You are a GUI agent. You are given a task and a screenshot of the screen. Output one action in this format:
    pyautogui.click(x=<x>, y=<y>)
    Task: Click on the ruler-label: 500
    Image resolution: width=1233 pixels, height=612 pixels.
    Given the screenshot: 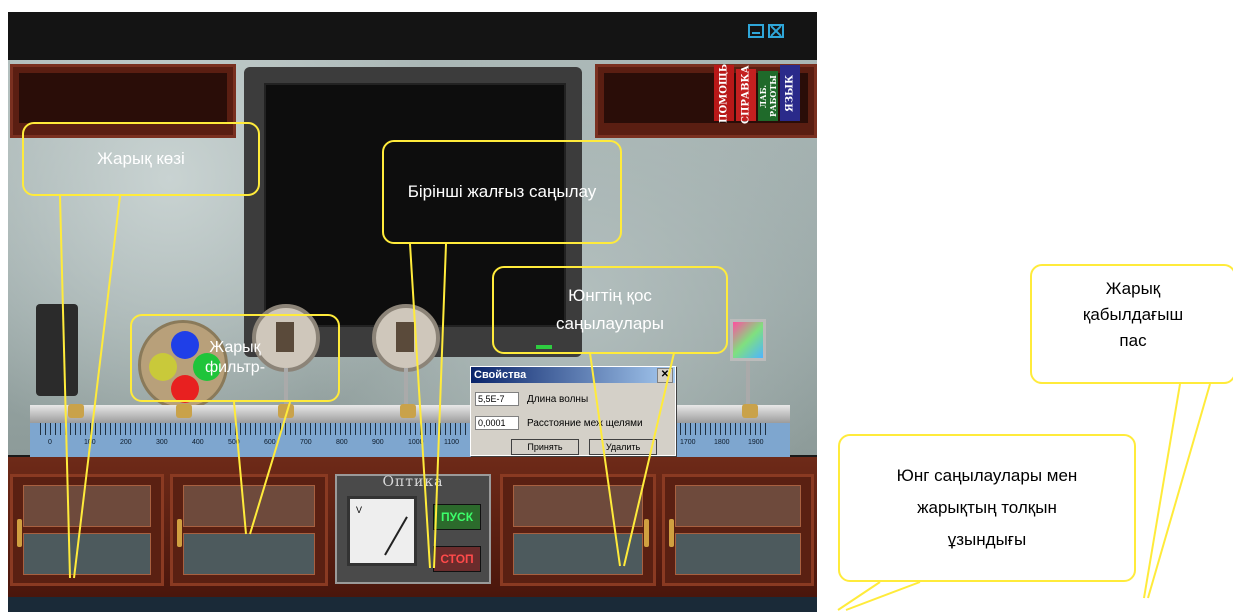 What is the action you would take?
    pyautogui.click(x=234, y=442)
    